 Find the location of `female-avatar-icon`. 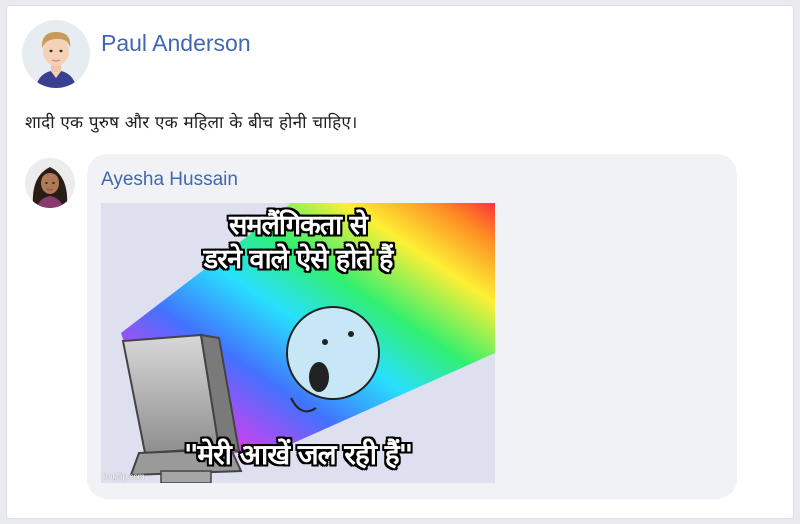

female-avatar-icon is located at coordinates (50, 183).